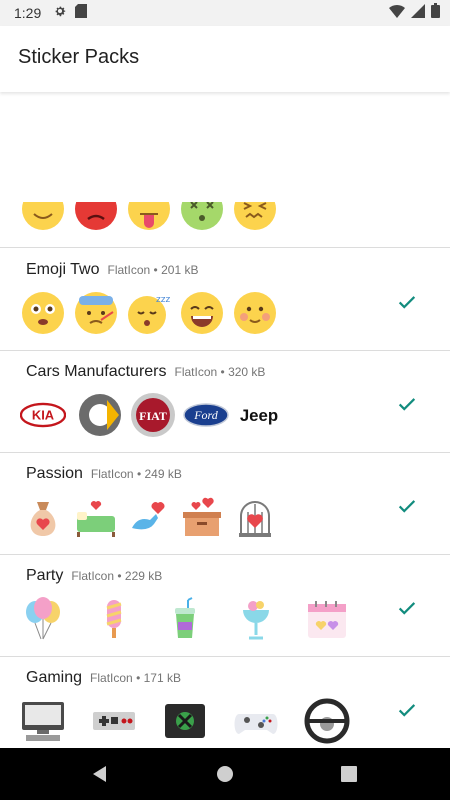 This screenshot has width=450, height=800. What do you see at coordinates (180, 270) in the screenshot?
I see `pack-size: 201 kB` at bounding box center [180, 270].